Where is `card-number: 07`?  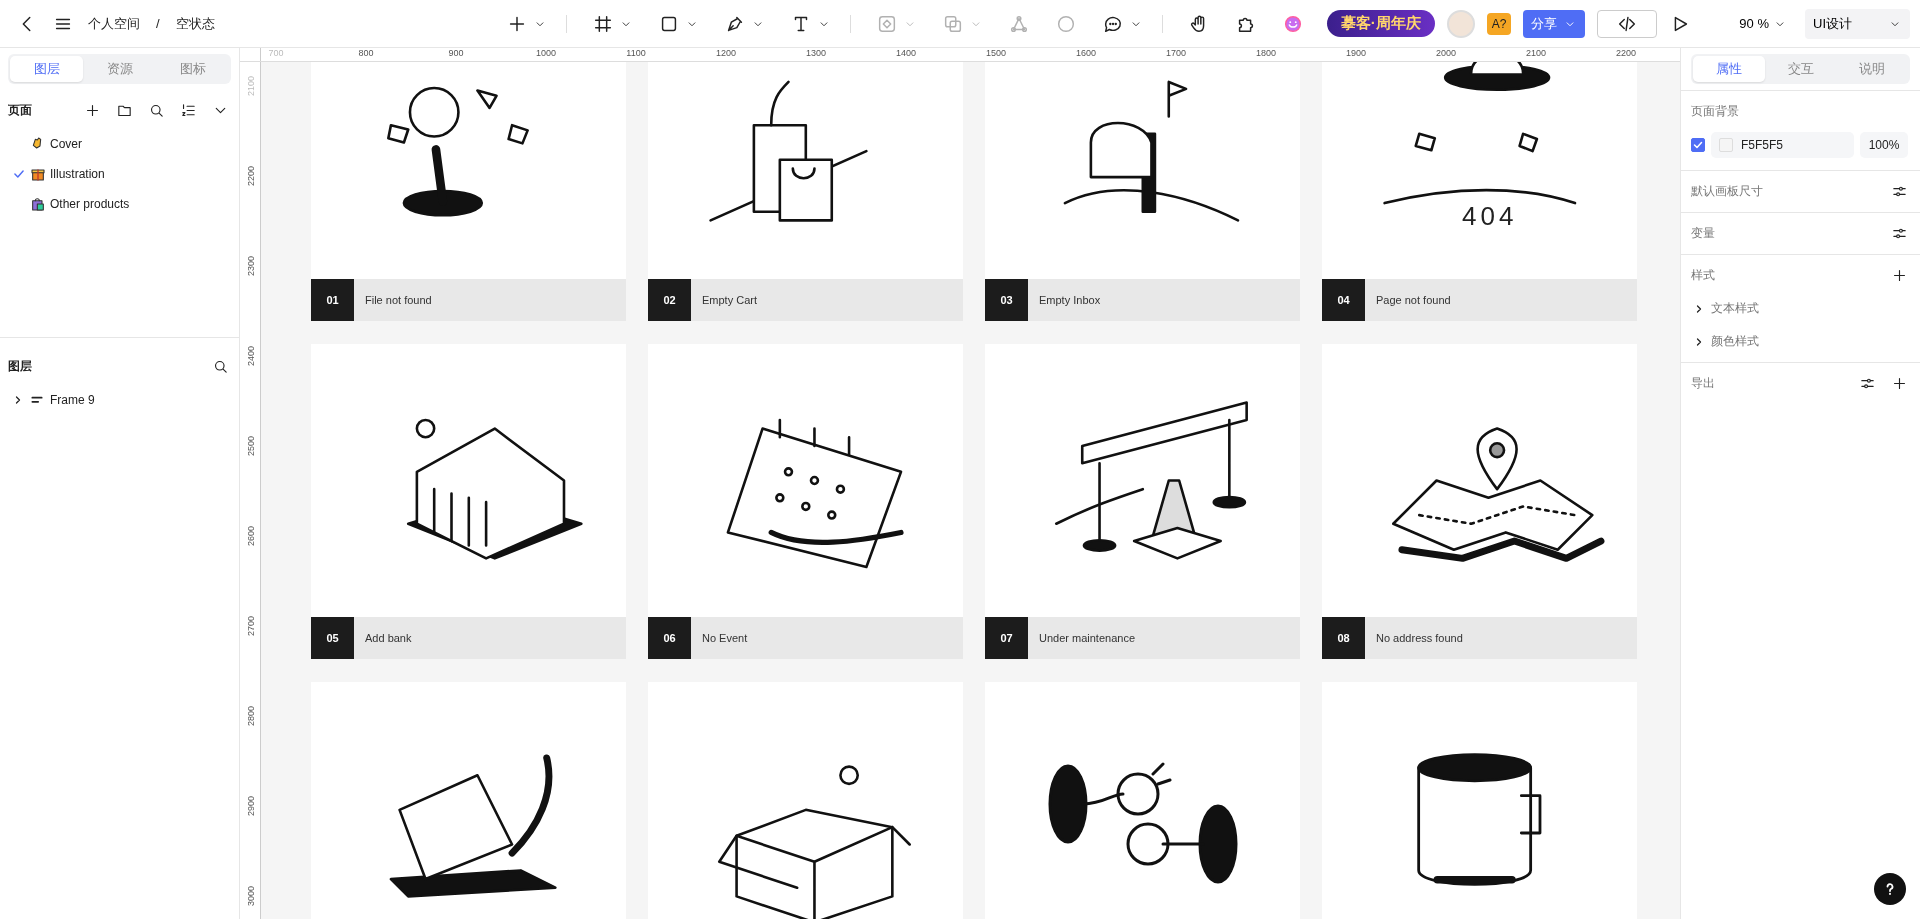 card-number: 07 is located at coordinates (1006, 638).